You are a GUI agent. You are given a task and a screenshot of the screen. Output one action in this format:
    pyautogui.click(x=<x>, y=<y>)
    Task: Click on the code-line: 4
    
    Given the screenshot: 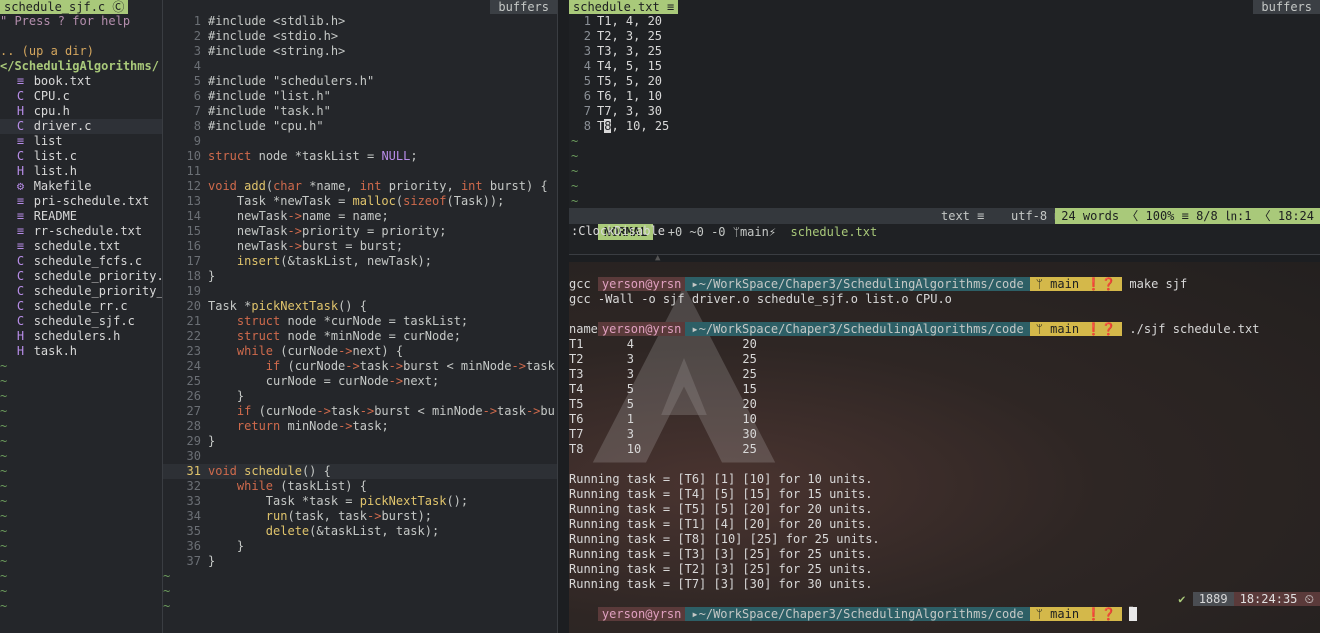 What is the action you would take?
    pyautogui.click(x=360, y=66)
    